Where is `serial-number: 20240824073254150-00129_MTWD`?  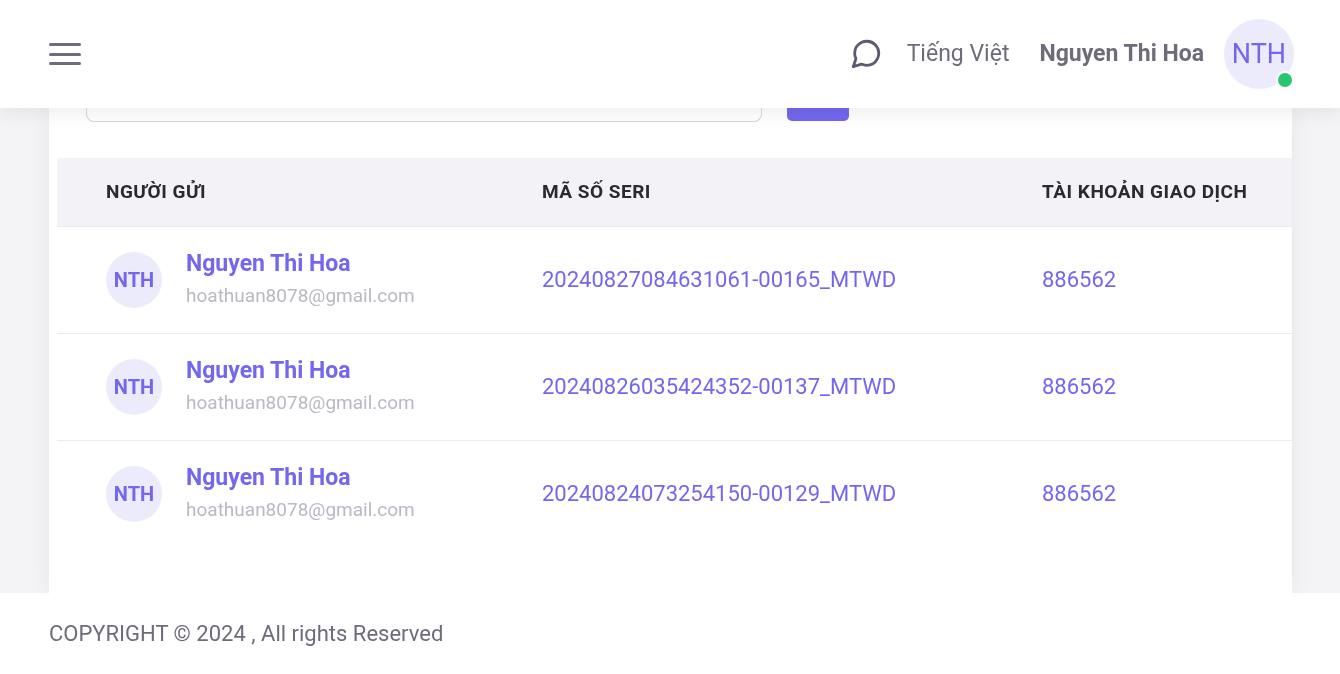
serial-number: 20240824073254150-00129_MTWD is located at coordinates (719, 494).